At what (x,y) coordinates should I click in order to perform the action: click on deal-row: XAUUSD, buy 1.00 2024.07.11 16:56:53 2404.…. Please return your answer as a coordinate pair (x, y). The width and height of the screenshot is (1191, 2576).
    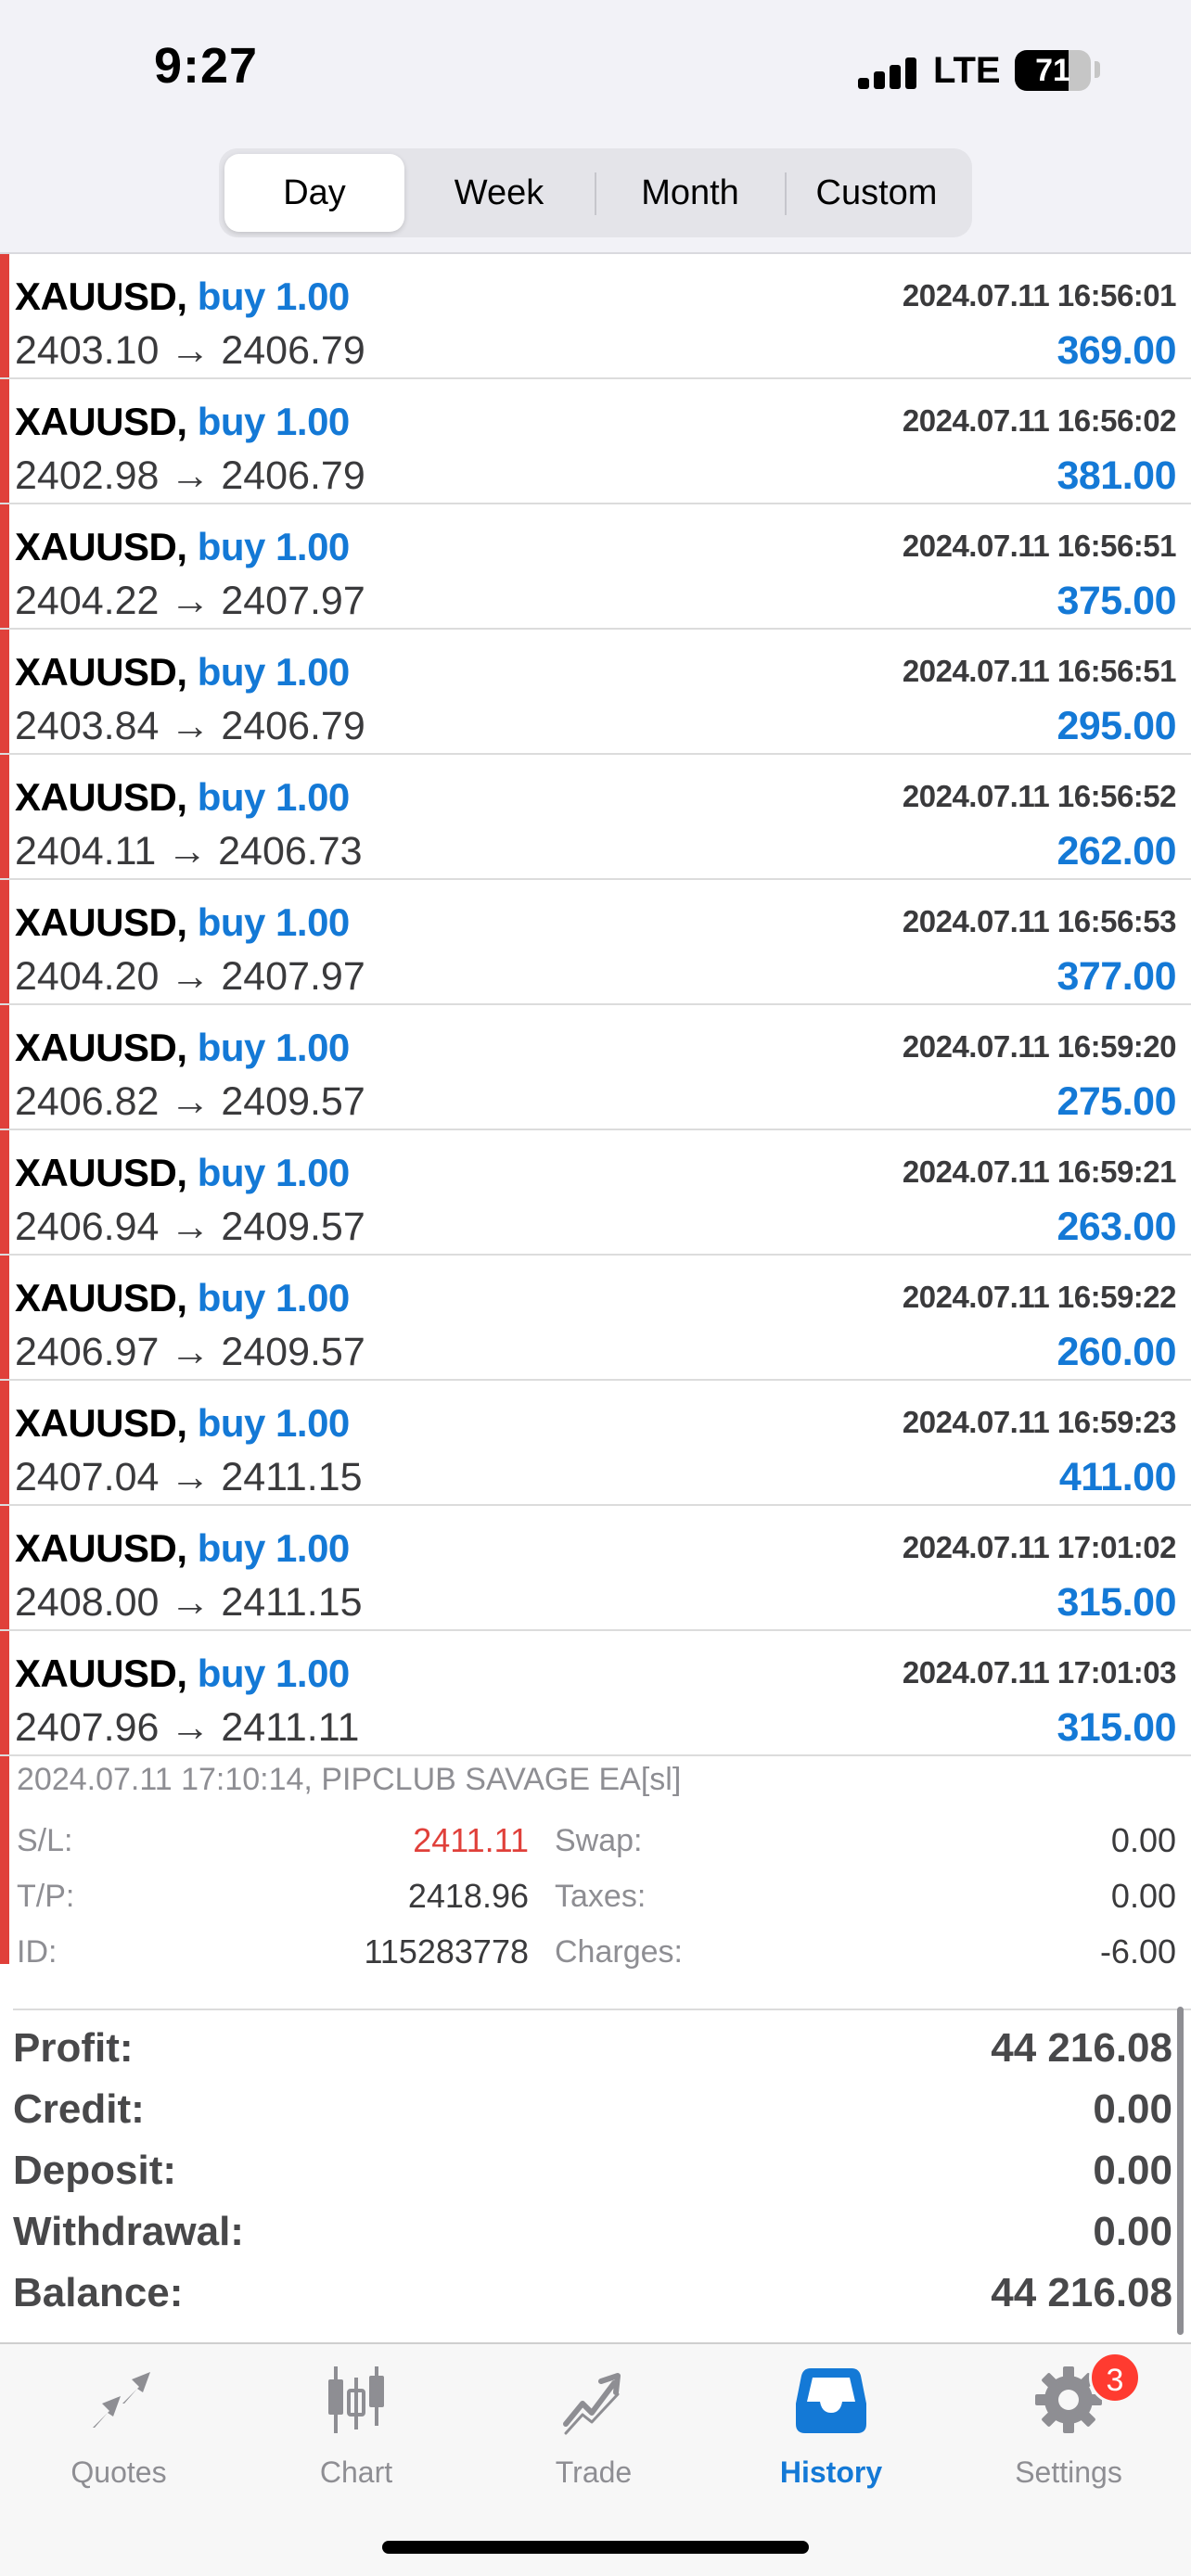
    Looking at the image, I should click on (595, 943).